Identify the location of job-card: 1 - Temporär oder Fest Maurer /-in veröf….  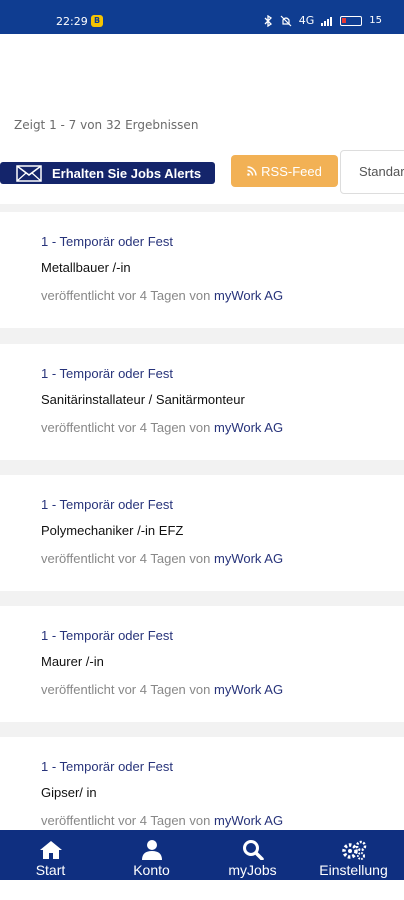
(202, 664).